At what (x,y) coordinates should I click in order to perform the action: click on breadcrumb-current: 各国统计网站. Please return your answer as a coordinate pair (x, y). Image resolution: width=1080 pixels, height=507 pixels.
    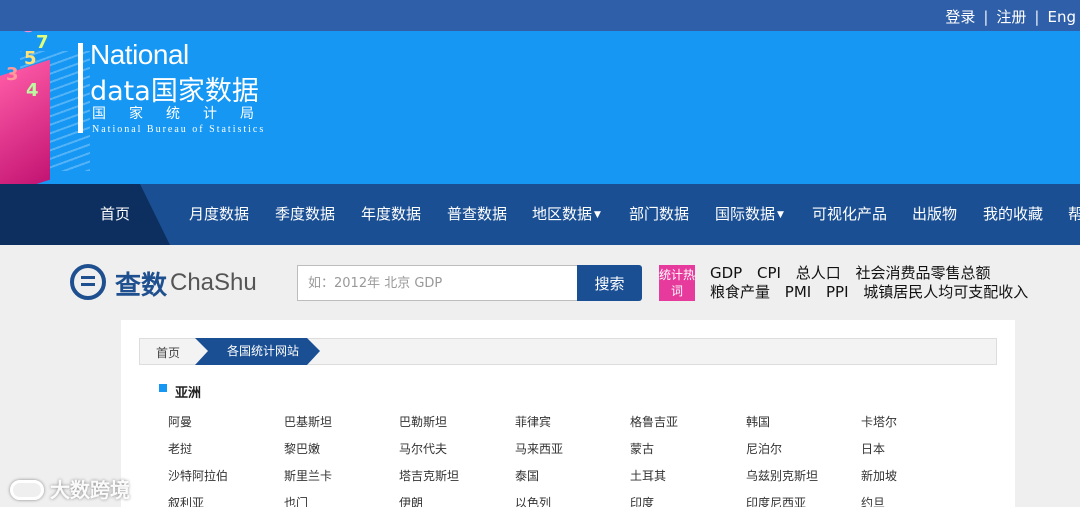
    Looking at the image, I should click on (257, 351).